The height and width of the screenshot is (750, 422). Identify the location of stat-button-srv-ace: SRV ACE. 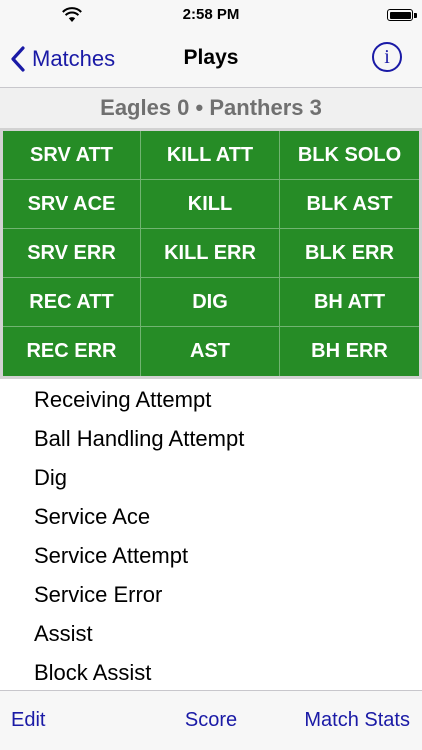
(72, 204).